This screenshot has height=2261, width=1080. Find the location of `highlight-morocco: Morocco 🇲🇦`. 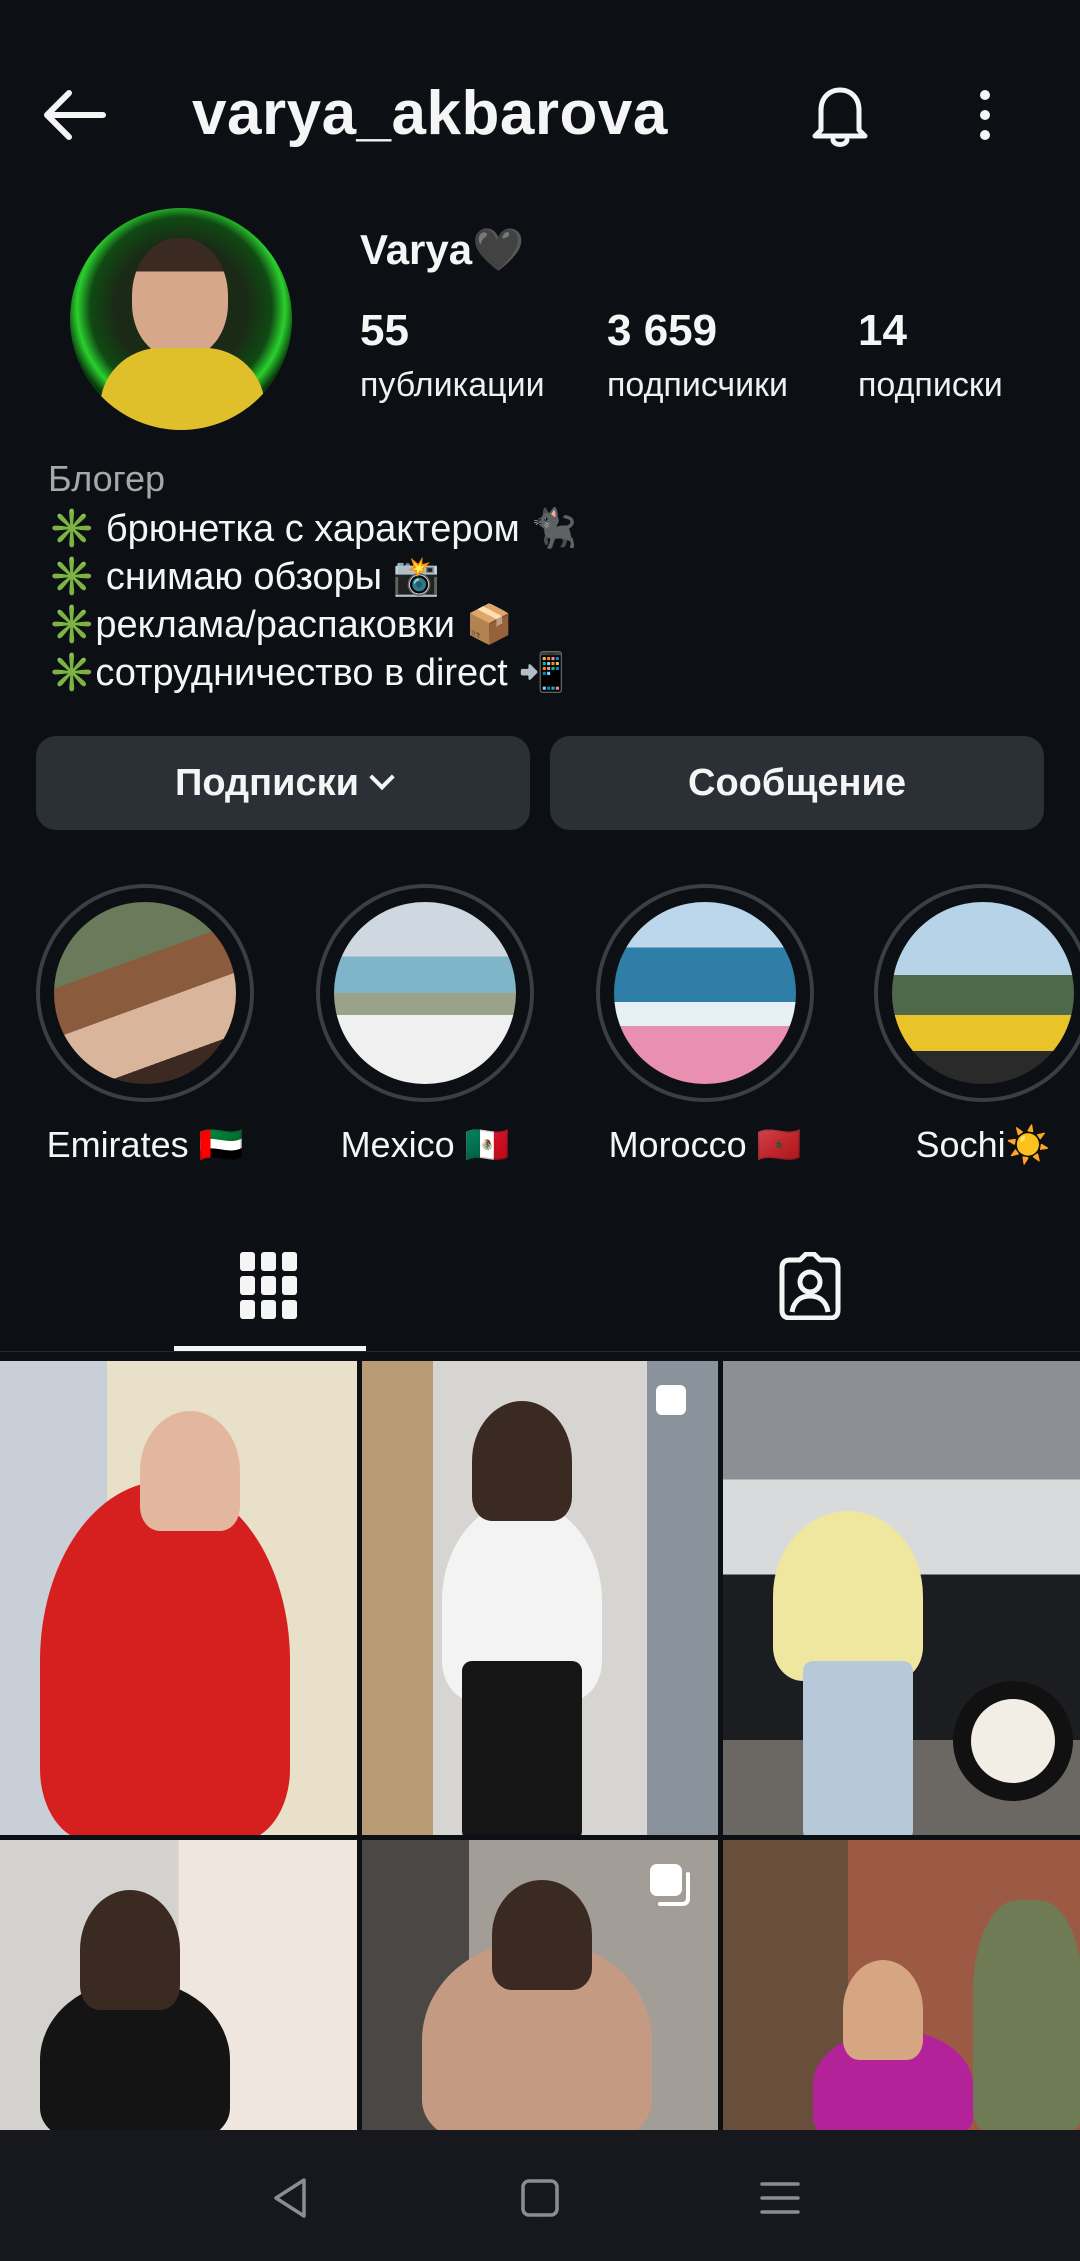

highlight-morocco: Morocco 🇲🇦 is located at coordinates (705, 1025).